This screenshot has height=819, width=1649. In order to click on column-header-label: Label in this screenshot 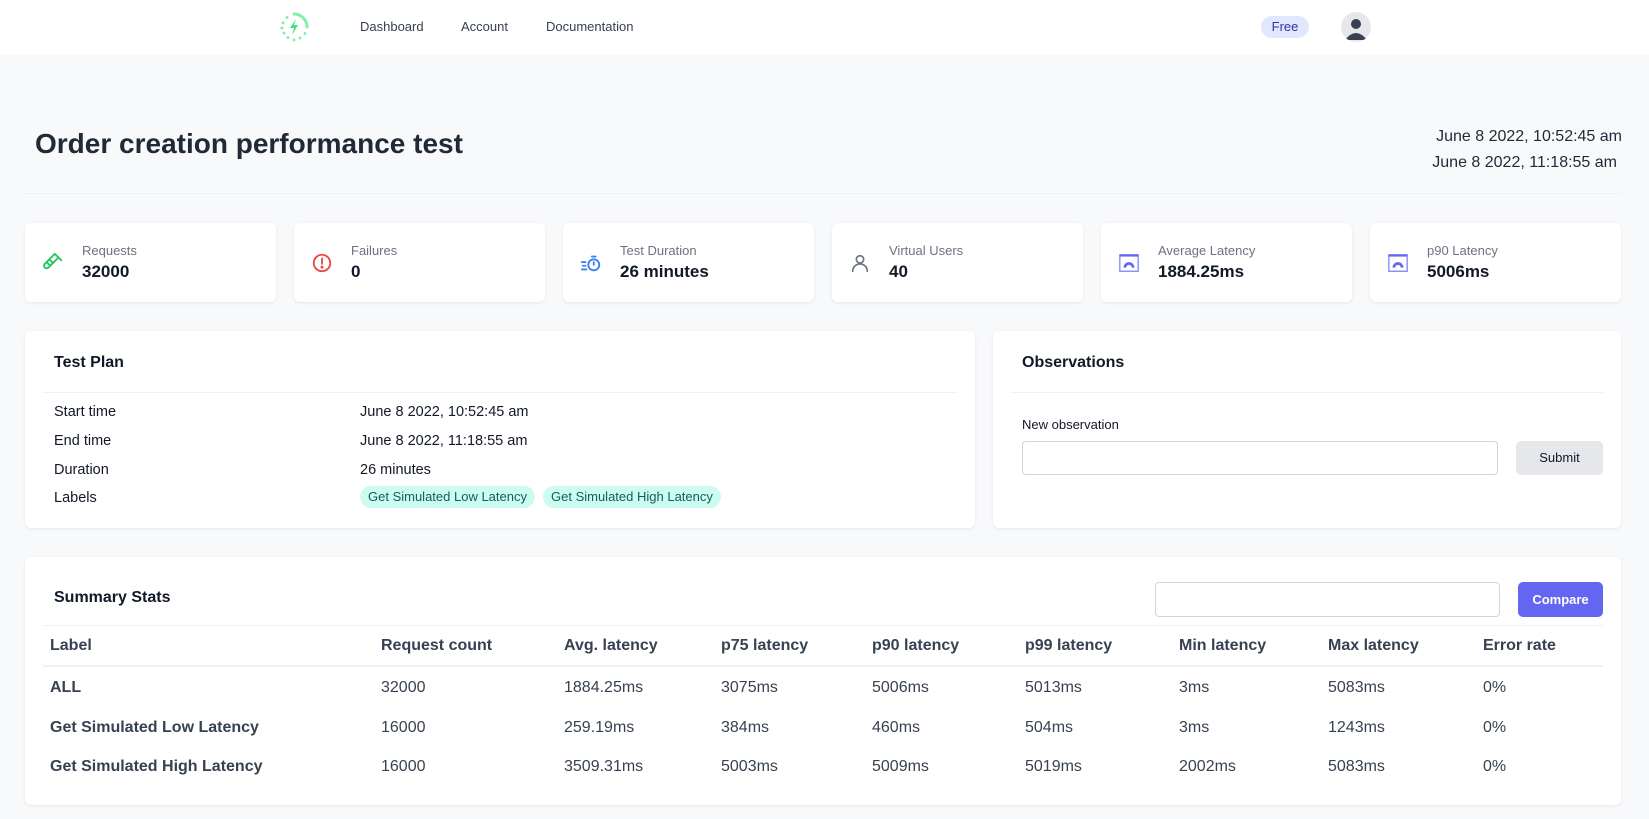, I will do `click(71, 646)`.